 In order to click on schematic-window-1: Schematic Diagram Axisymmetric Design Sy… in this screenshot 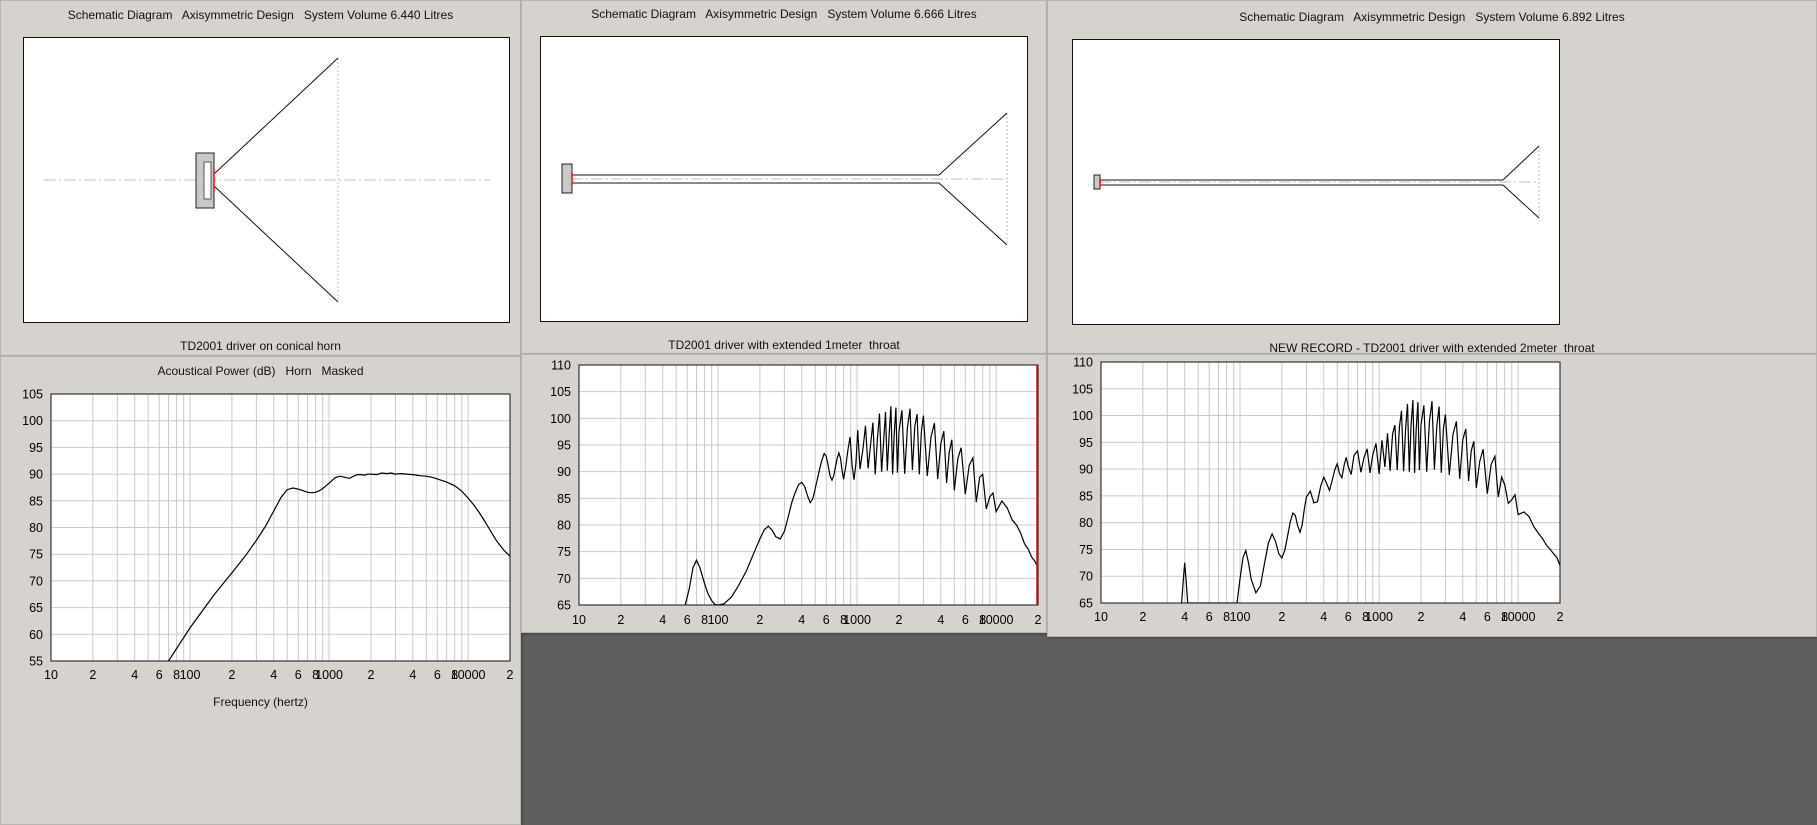, I will do `click(260, 178)`.